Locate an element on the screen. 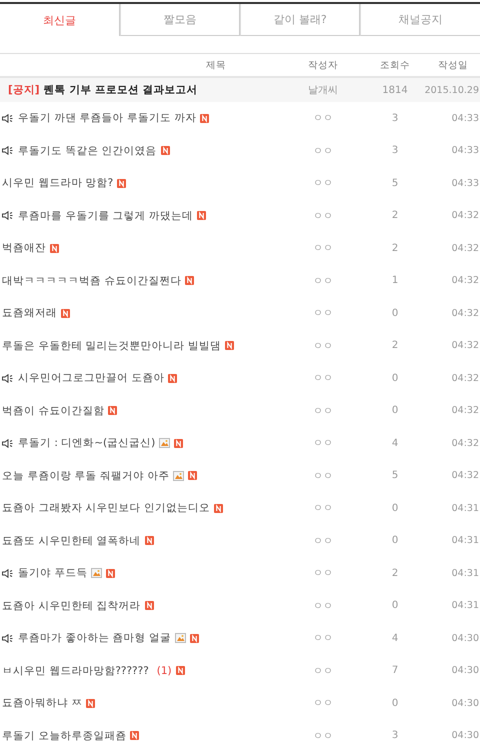 The height and width of the screenshot is (749, 480). post-title: 루죰마를 우돌기를 그렇게 까댔는데 is located at coordinates (106, 215).